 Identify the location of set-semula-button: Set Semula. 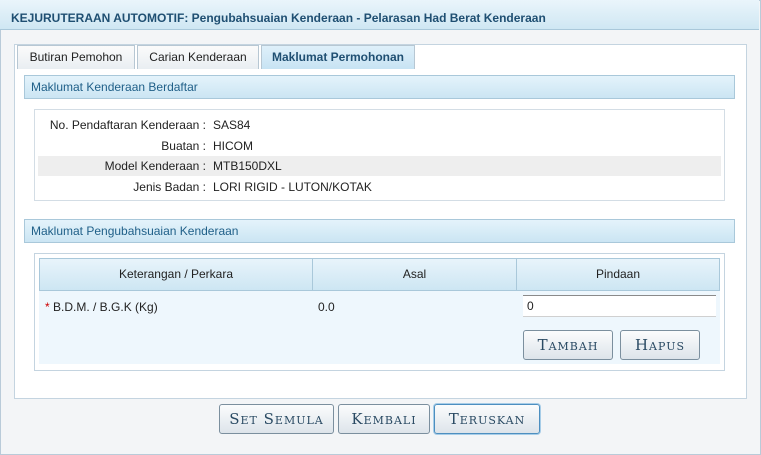
(276, 419).